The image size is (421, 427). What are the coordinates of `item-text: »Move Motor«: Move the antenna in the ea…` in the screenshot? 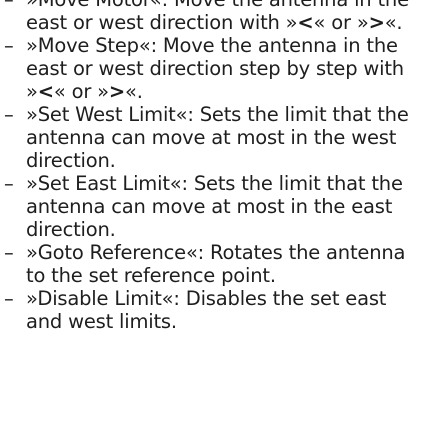 It's located at (223, 17).